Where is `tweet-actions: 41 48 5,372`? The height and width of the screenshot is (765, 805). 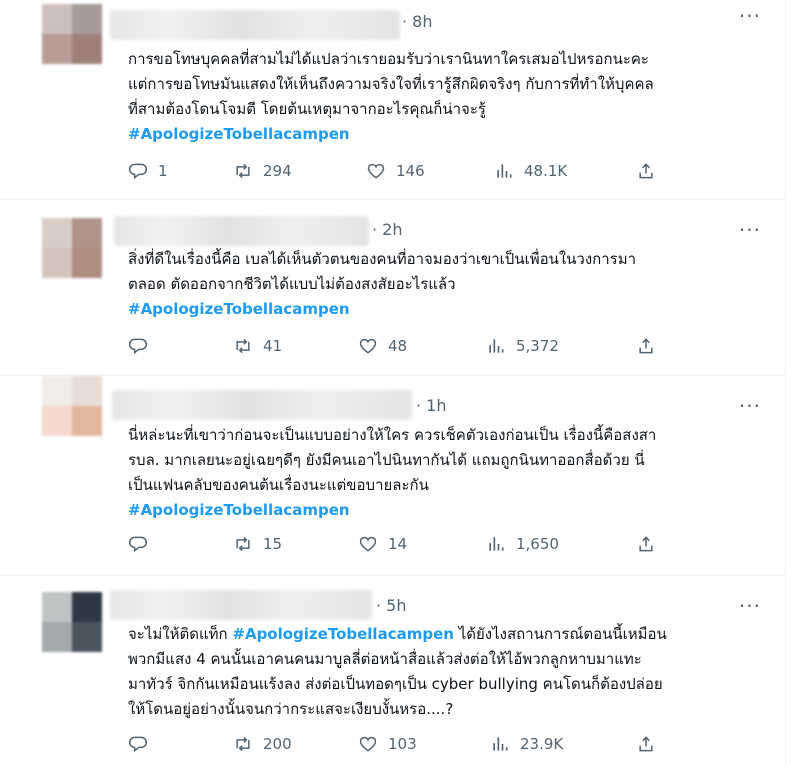 tweet-actions: 41 48 5,372 is located at coordinates (398, 351).